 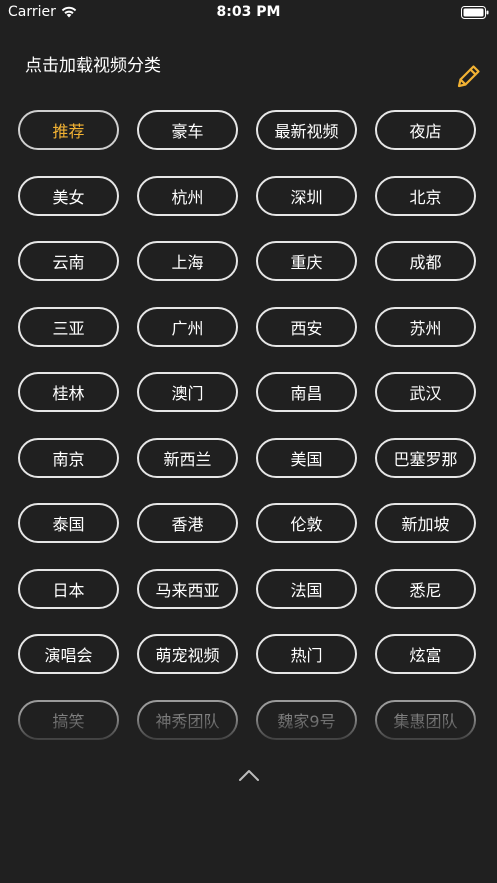 I want to click on category-pill: 三亚, so click(x=68, y=326).